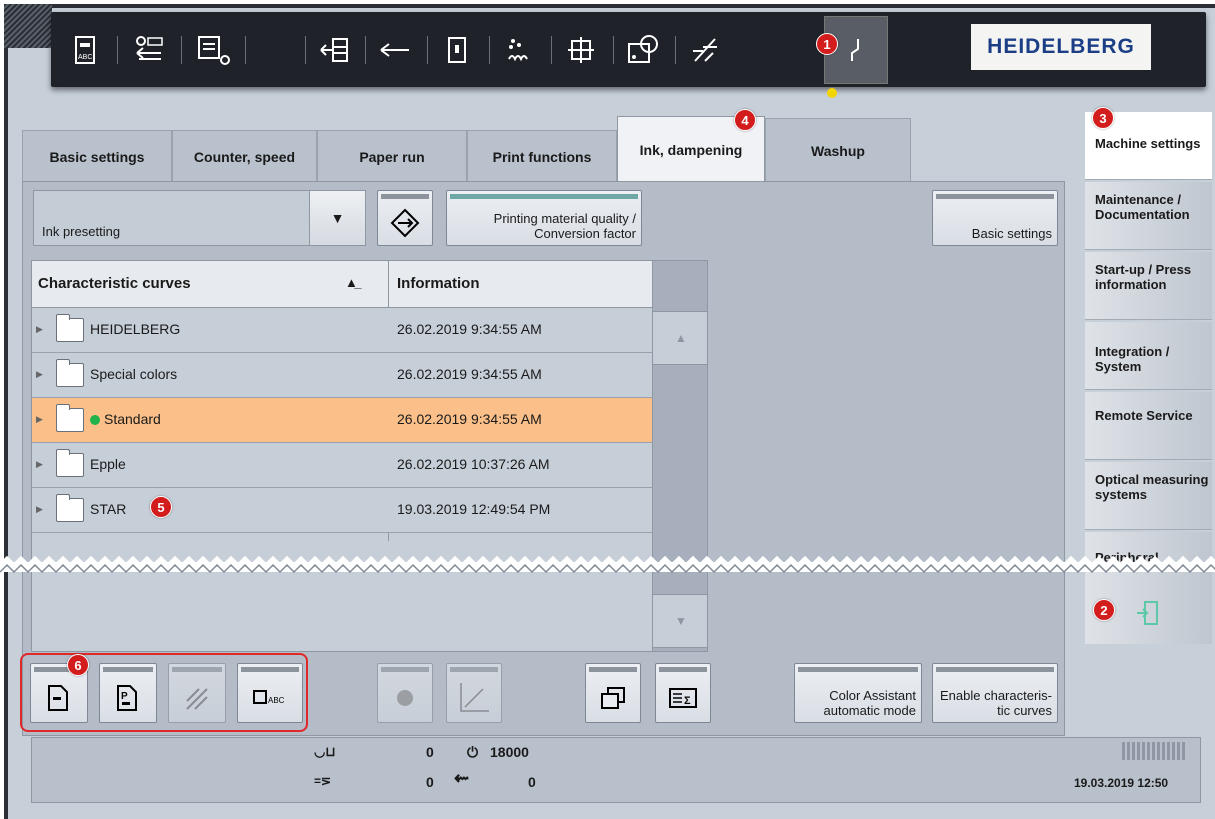 The width and height of the screenshot is (1215, 819). What do you see at coordinates (581, 50) in the screenshot?
I see `register-icon` at bounding box center [581, 50].